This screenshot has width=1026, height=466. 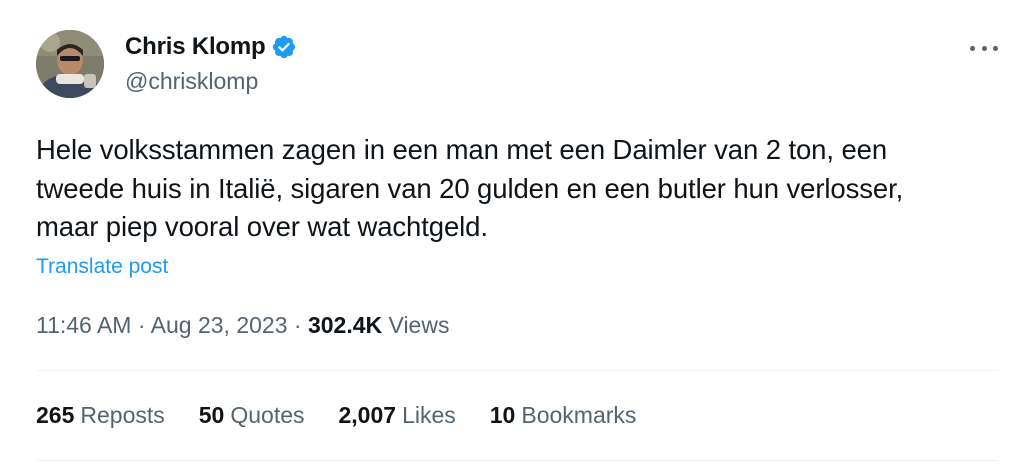 I want to click on stat-count: 10, so click(x=502, y=415).